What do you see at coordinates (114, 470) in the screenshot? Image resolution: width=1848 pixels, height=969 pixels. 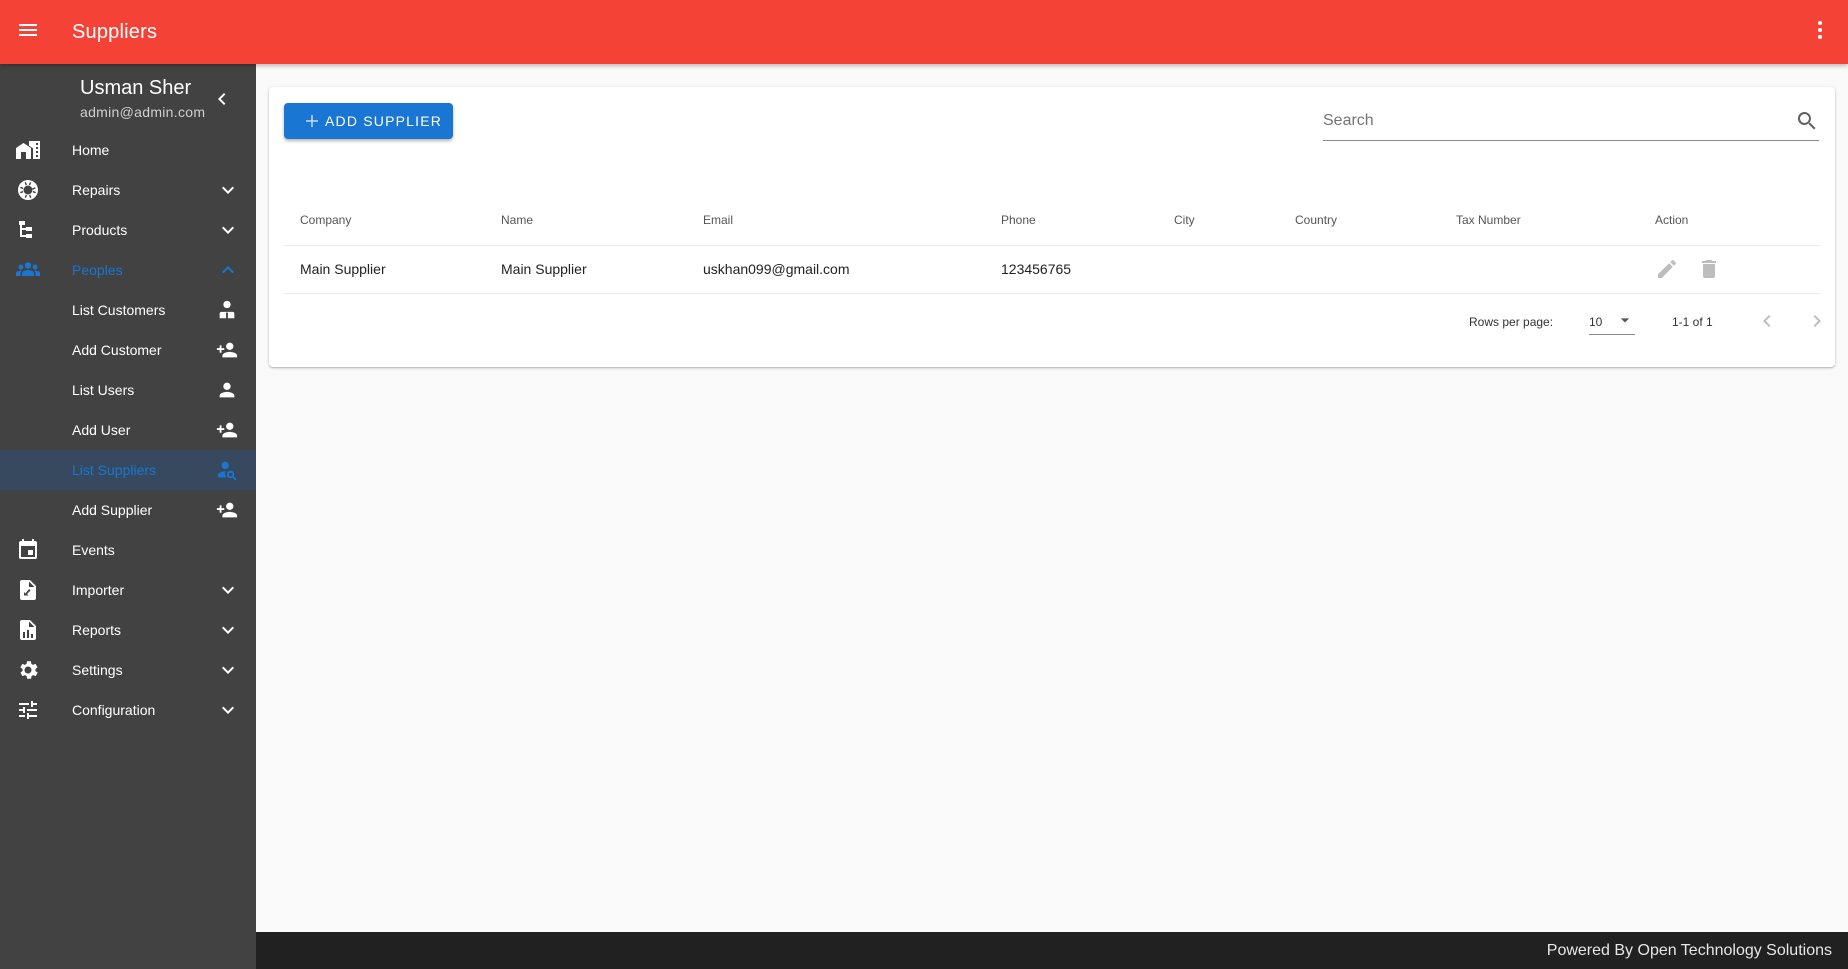 I see `sidebar-item-label: List Suppliers` at bounding box center [114, 470].